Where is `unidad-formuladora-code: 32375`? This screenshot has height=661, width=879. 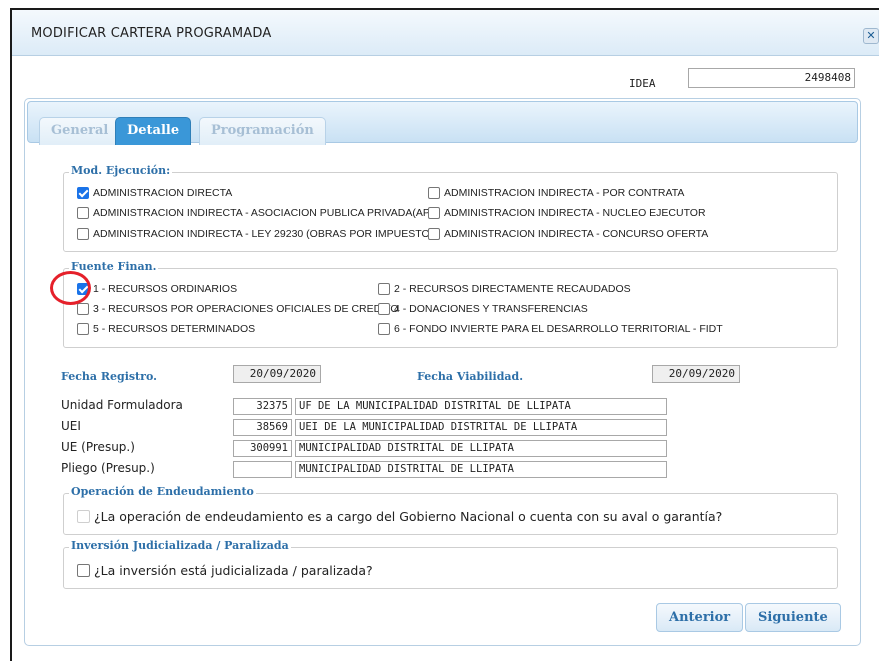 unidad-formuladora-code: 32375 is located at coordinates (262, 406).